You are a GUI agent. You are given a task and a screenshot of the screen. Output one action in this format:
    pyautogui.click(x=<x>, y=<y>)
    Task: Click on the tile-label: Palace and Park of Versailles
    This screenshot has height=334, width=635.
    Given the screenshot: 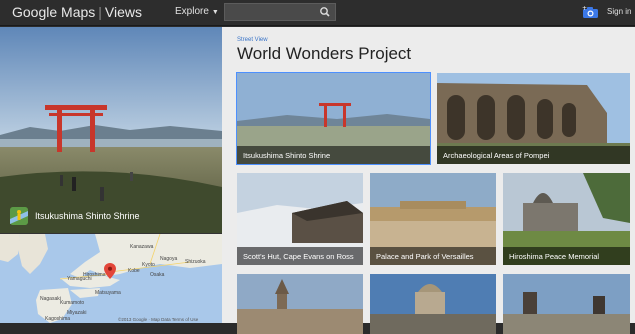 What is the action you would take?
    pyautogui.click(x=433, y=256)
    